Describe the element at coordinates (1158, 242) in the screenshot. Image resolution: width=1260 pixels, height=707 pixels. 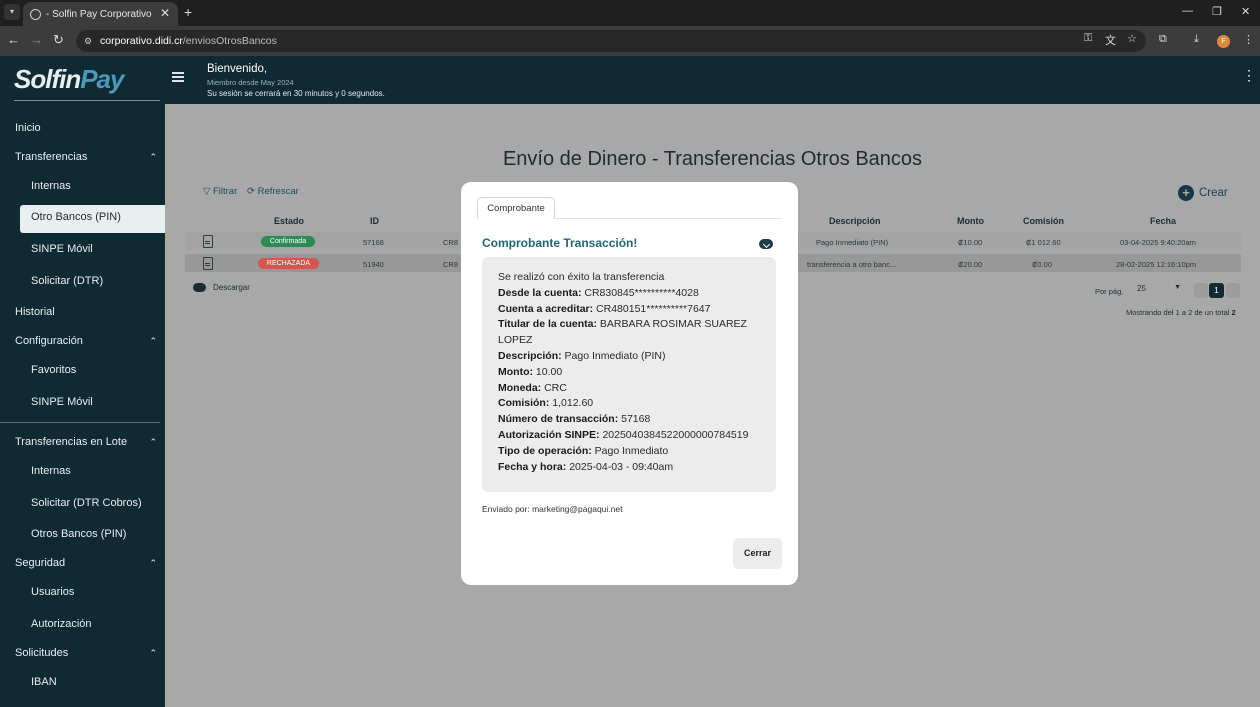
I see `row-date: 03-04-2025 9:40:20am` at that location.